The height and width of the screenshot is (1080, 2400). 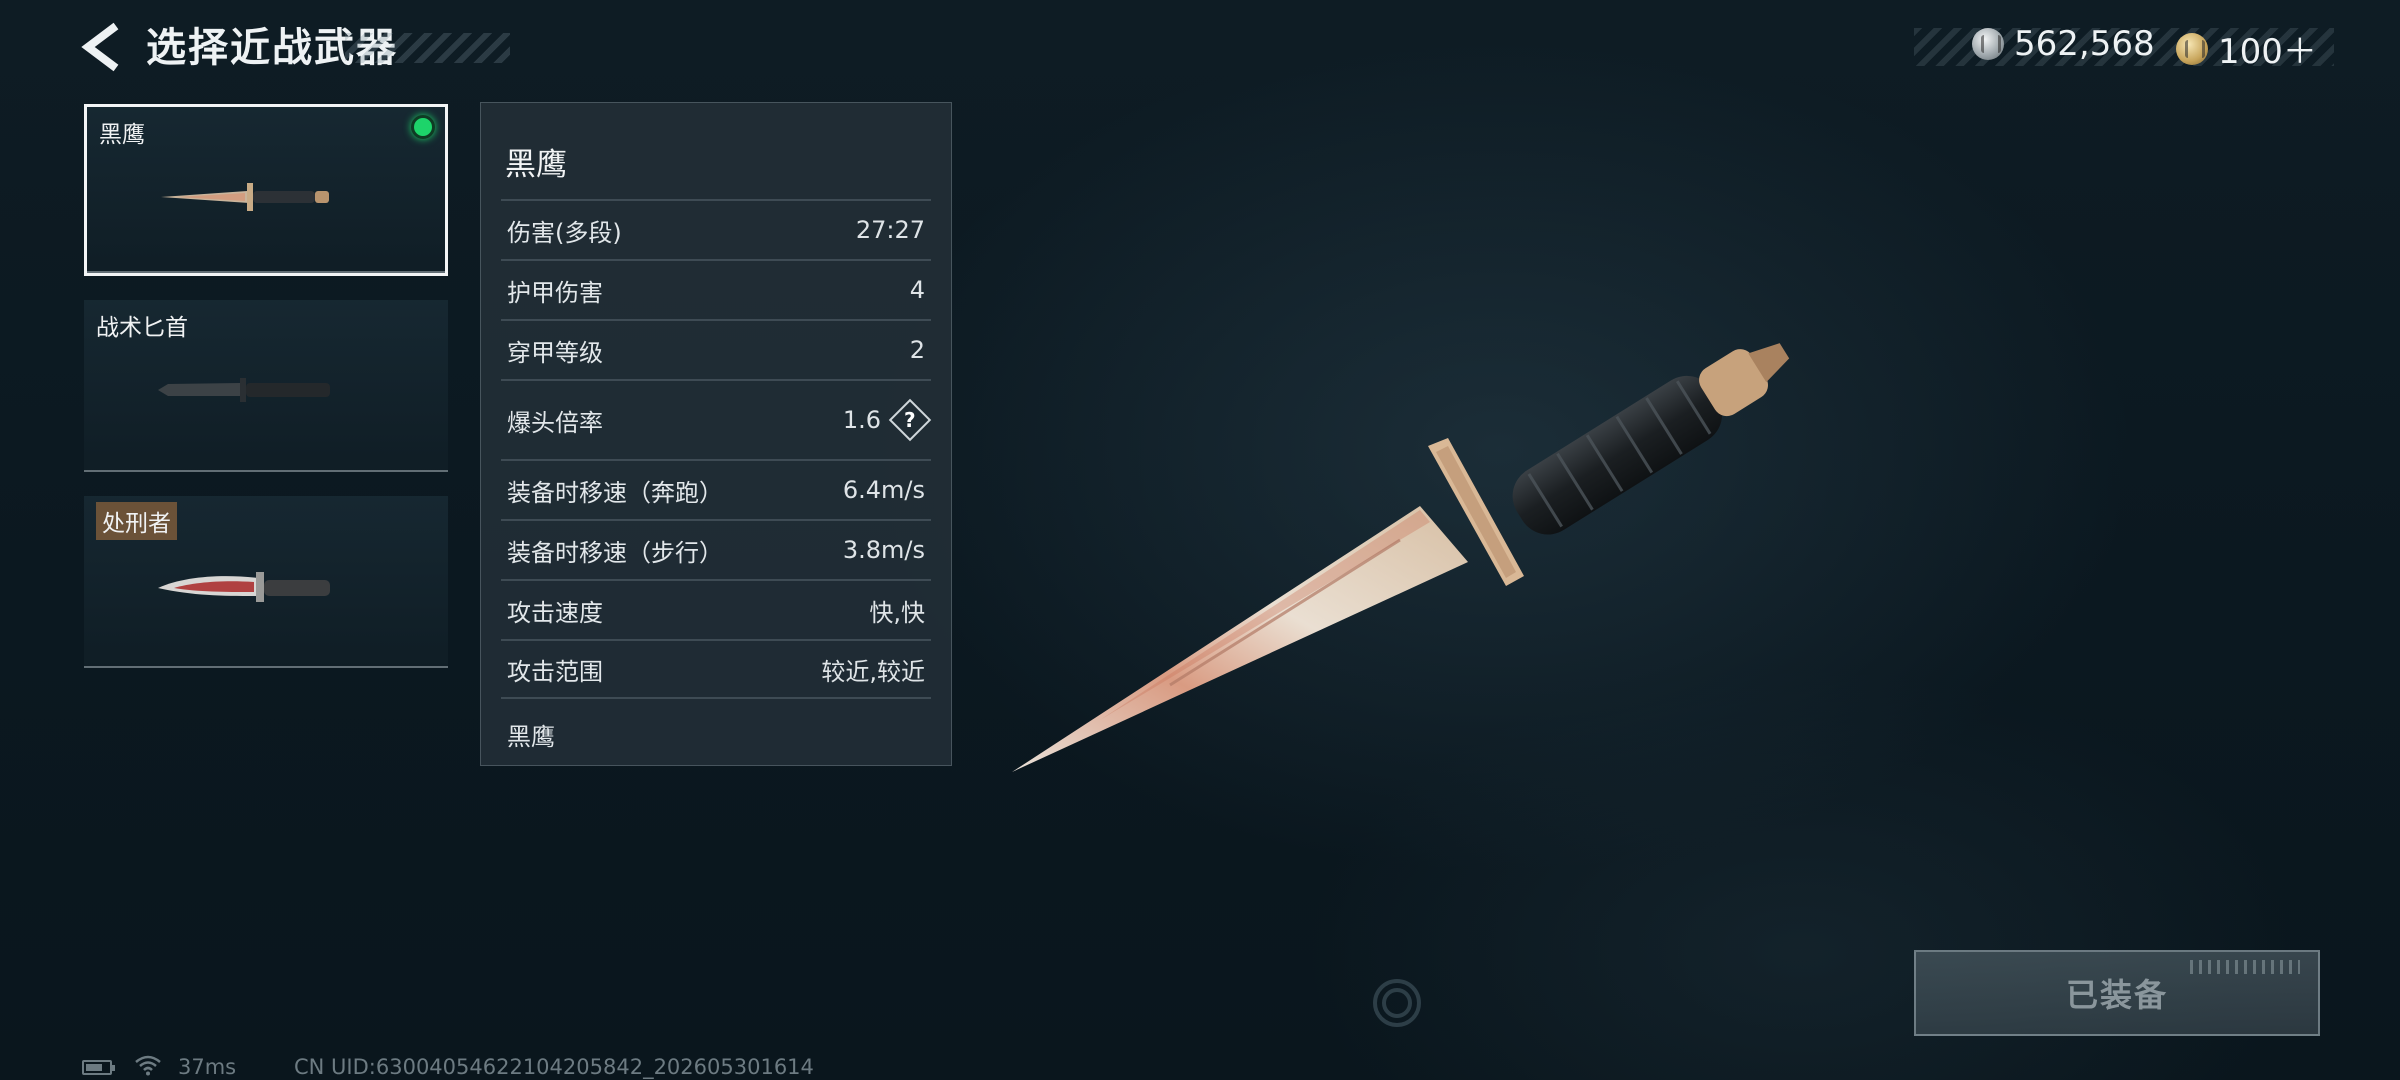 What do you see at coordinates (555, 422) in the screenshot?
I see `stat-label: 爆头倍率` at bounding box center [555, 422].